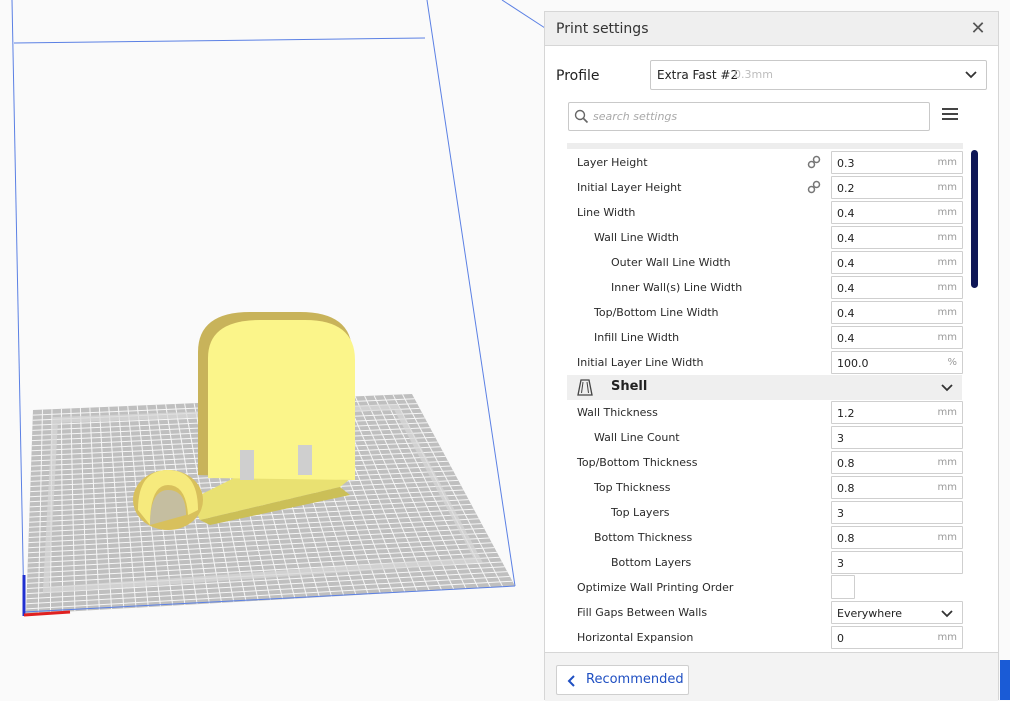 This screenshot has width=1010, height=701. Describe the element at coordinates (897, 512) in the screenshot. I see `top-layers-input: 3` at that location.